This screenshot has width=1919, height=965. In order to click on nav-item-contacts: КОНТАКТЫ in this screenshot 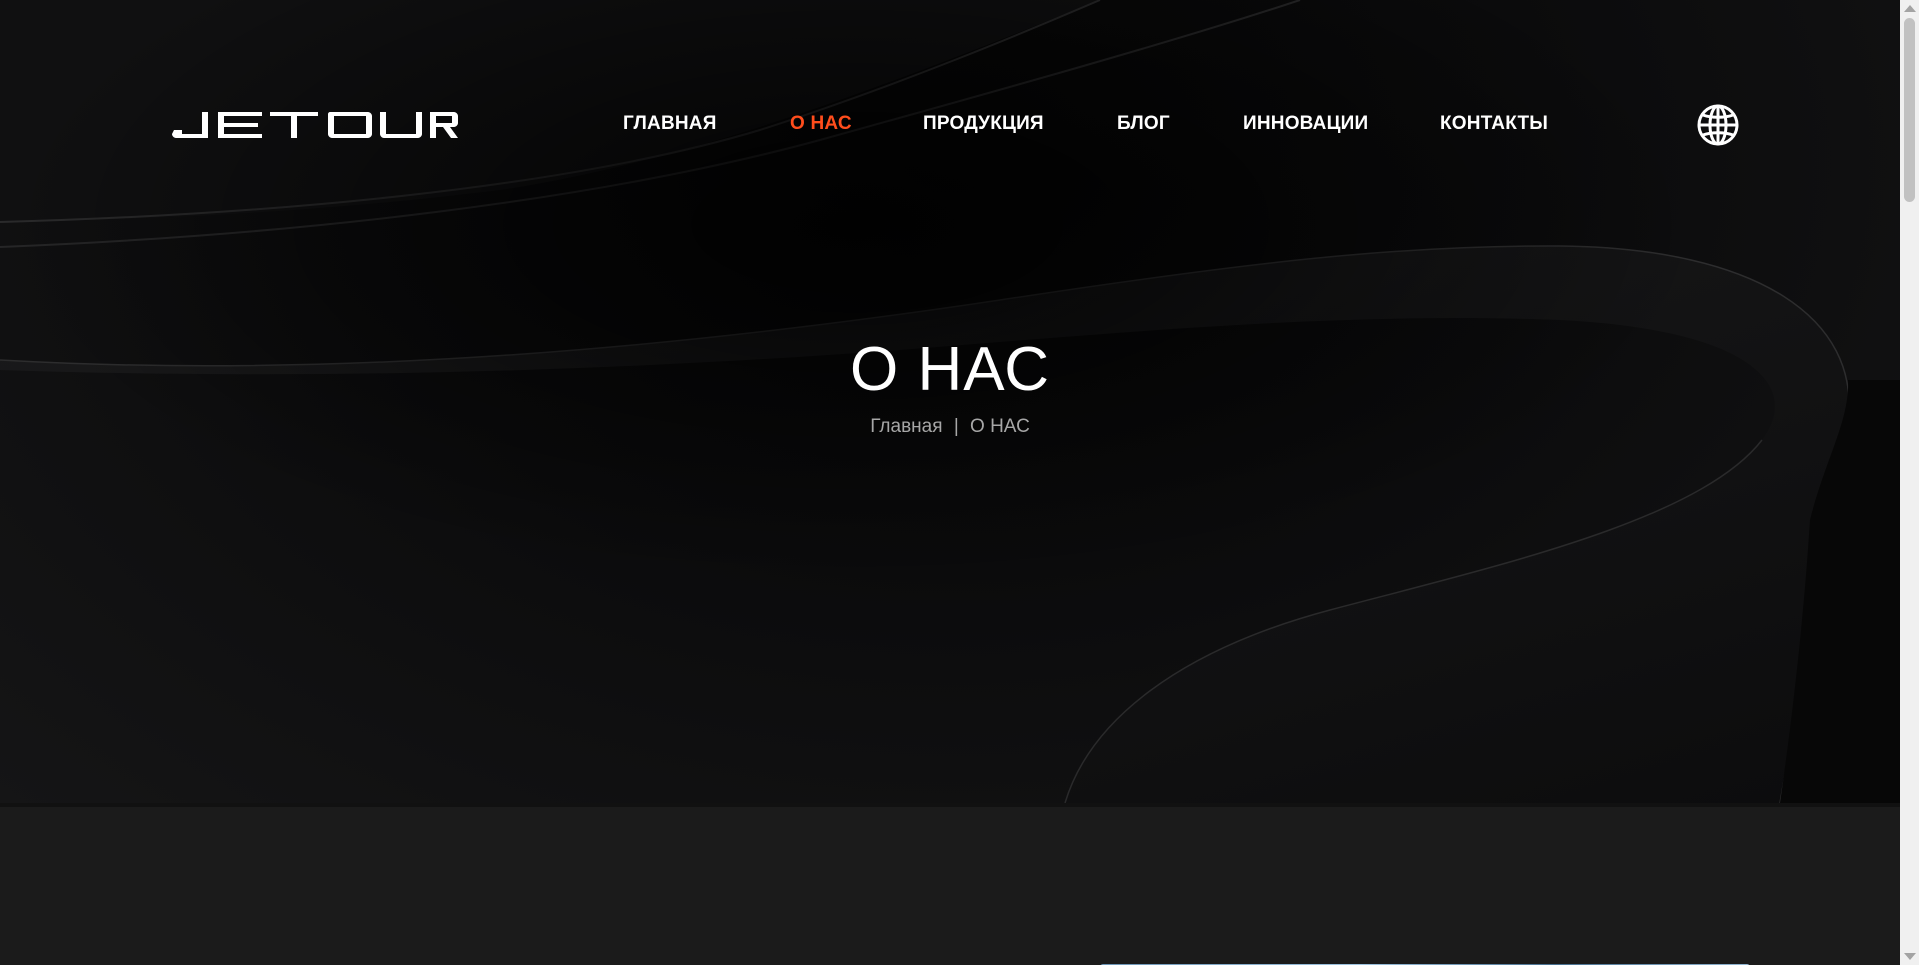, I will do `click(1494, 124)`.